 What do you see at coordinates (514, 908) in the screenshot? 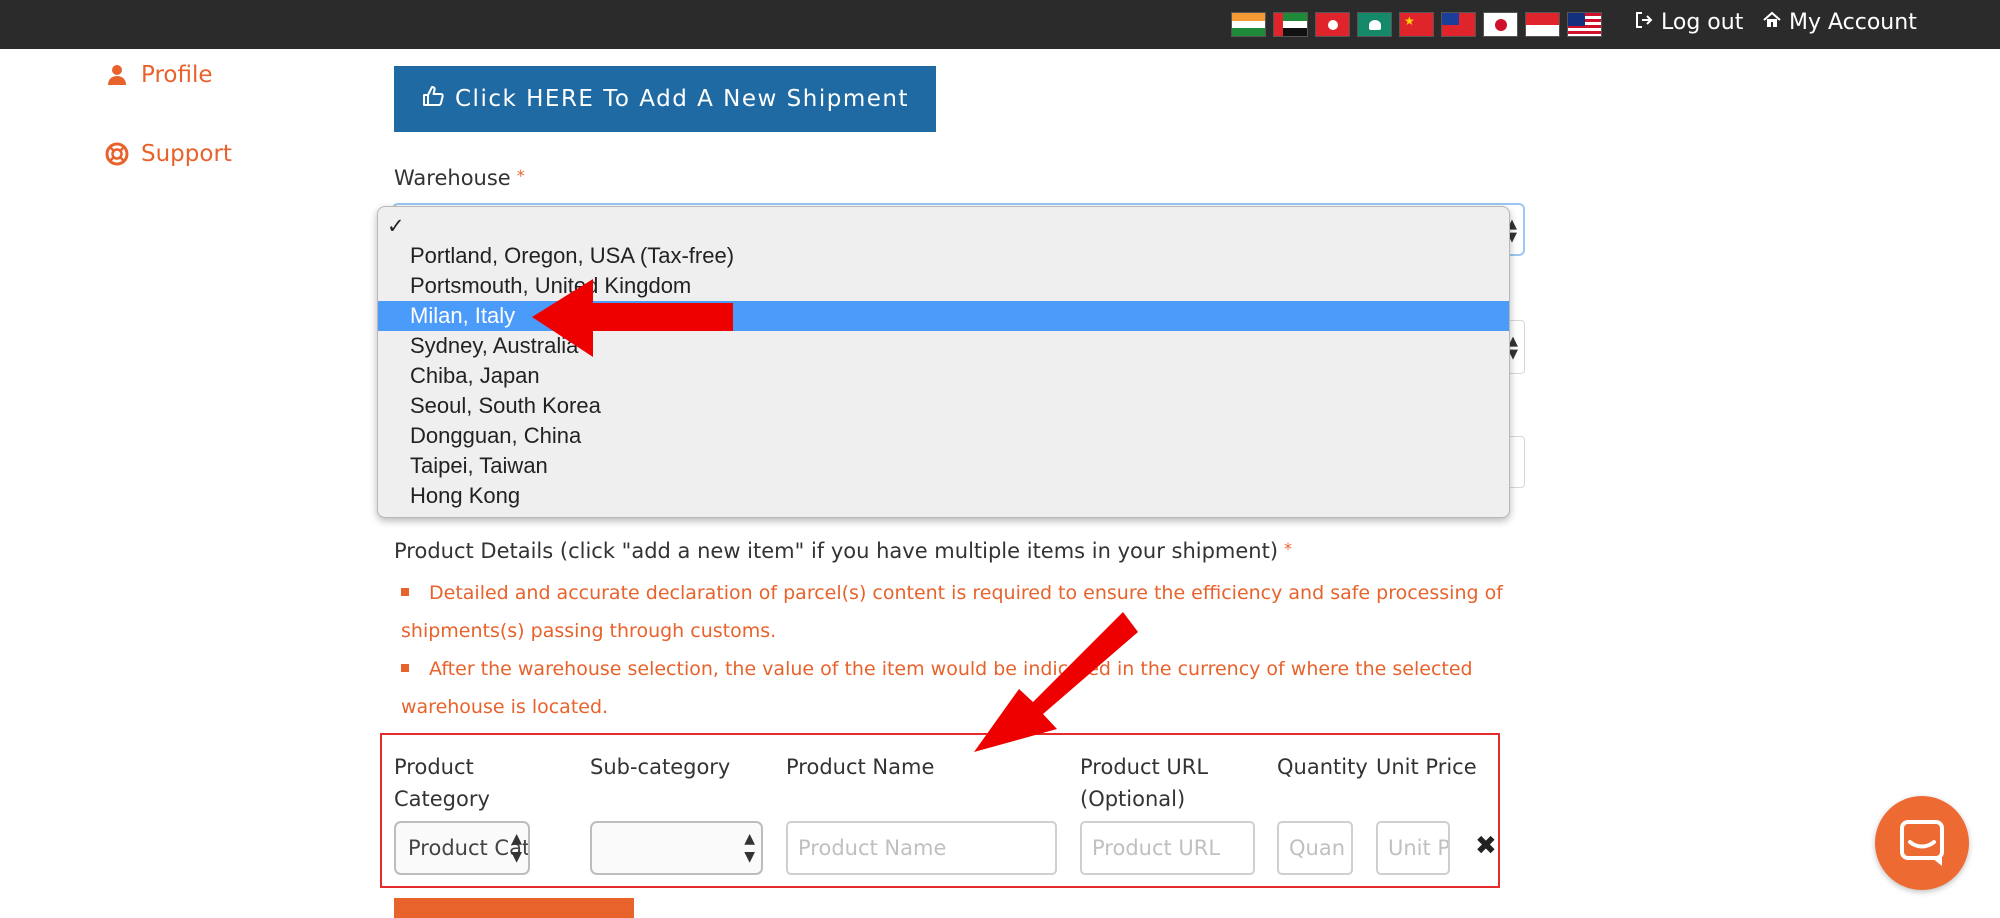
I see `add-new-item-button` at bounding box center [514, 908].